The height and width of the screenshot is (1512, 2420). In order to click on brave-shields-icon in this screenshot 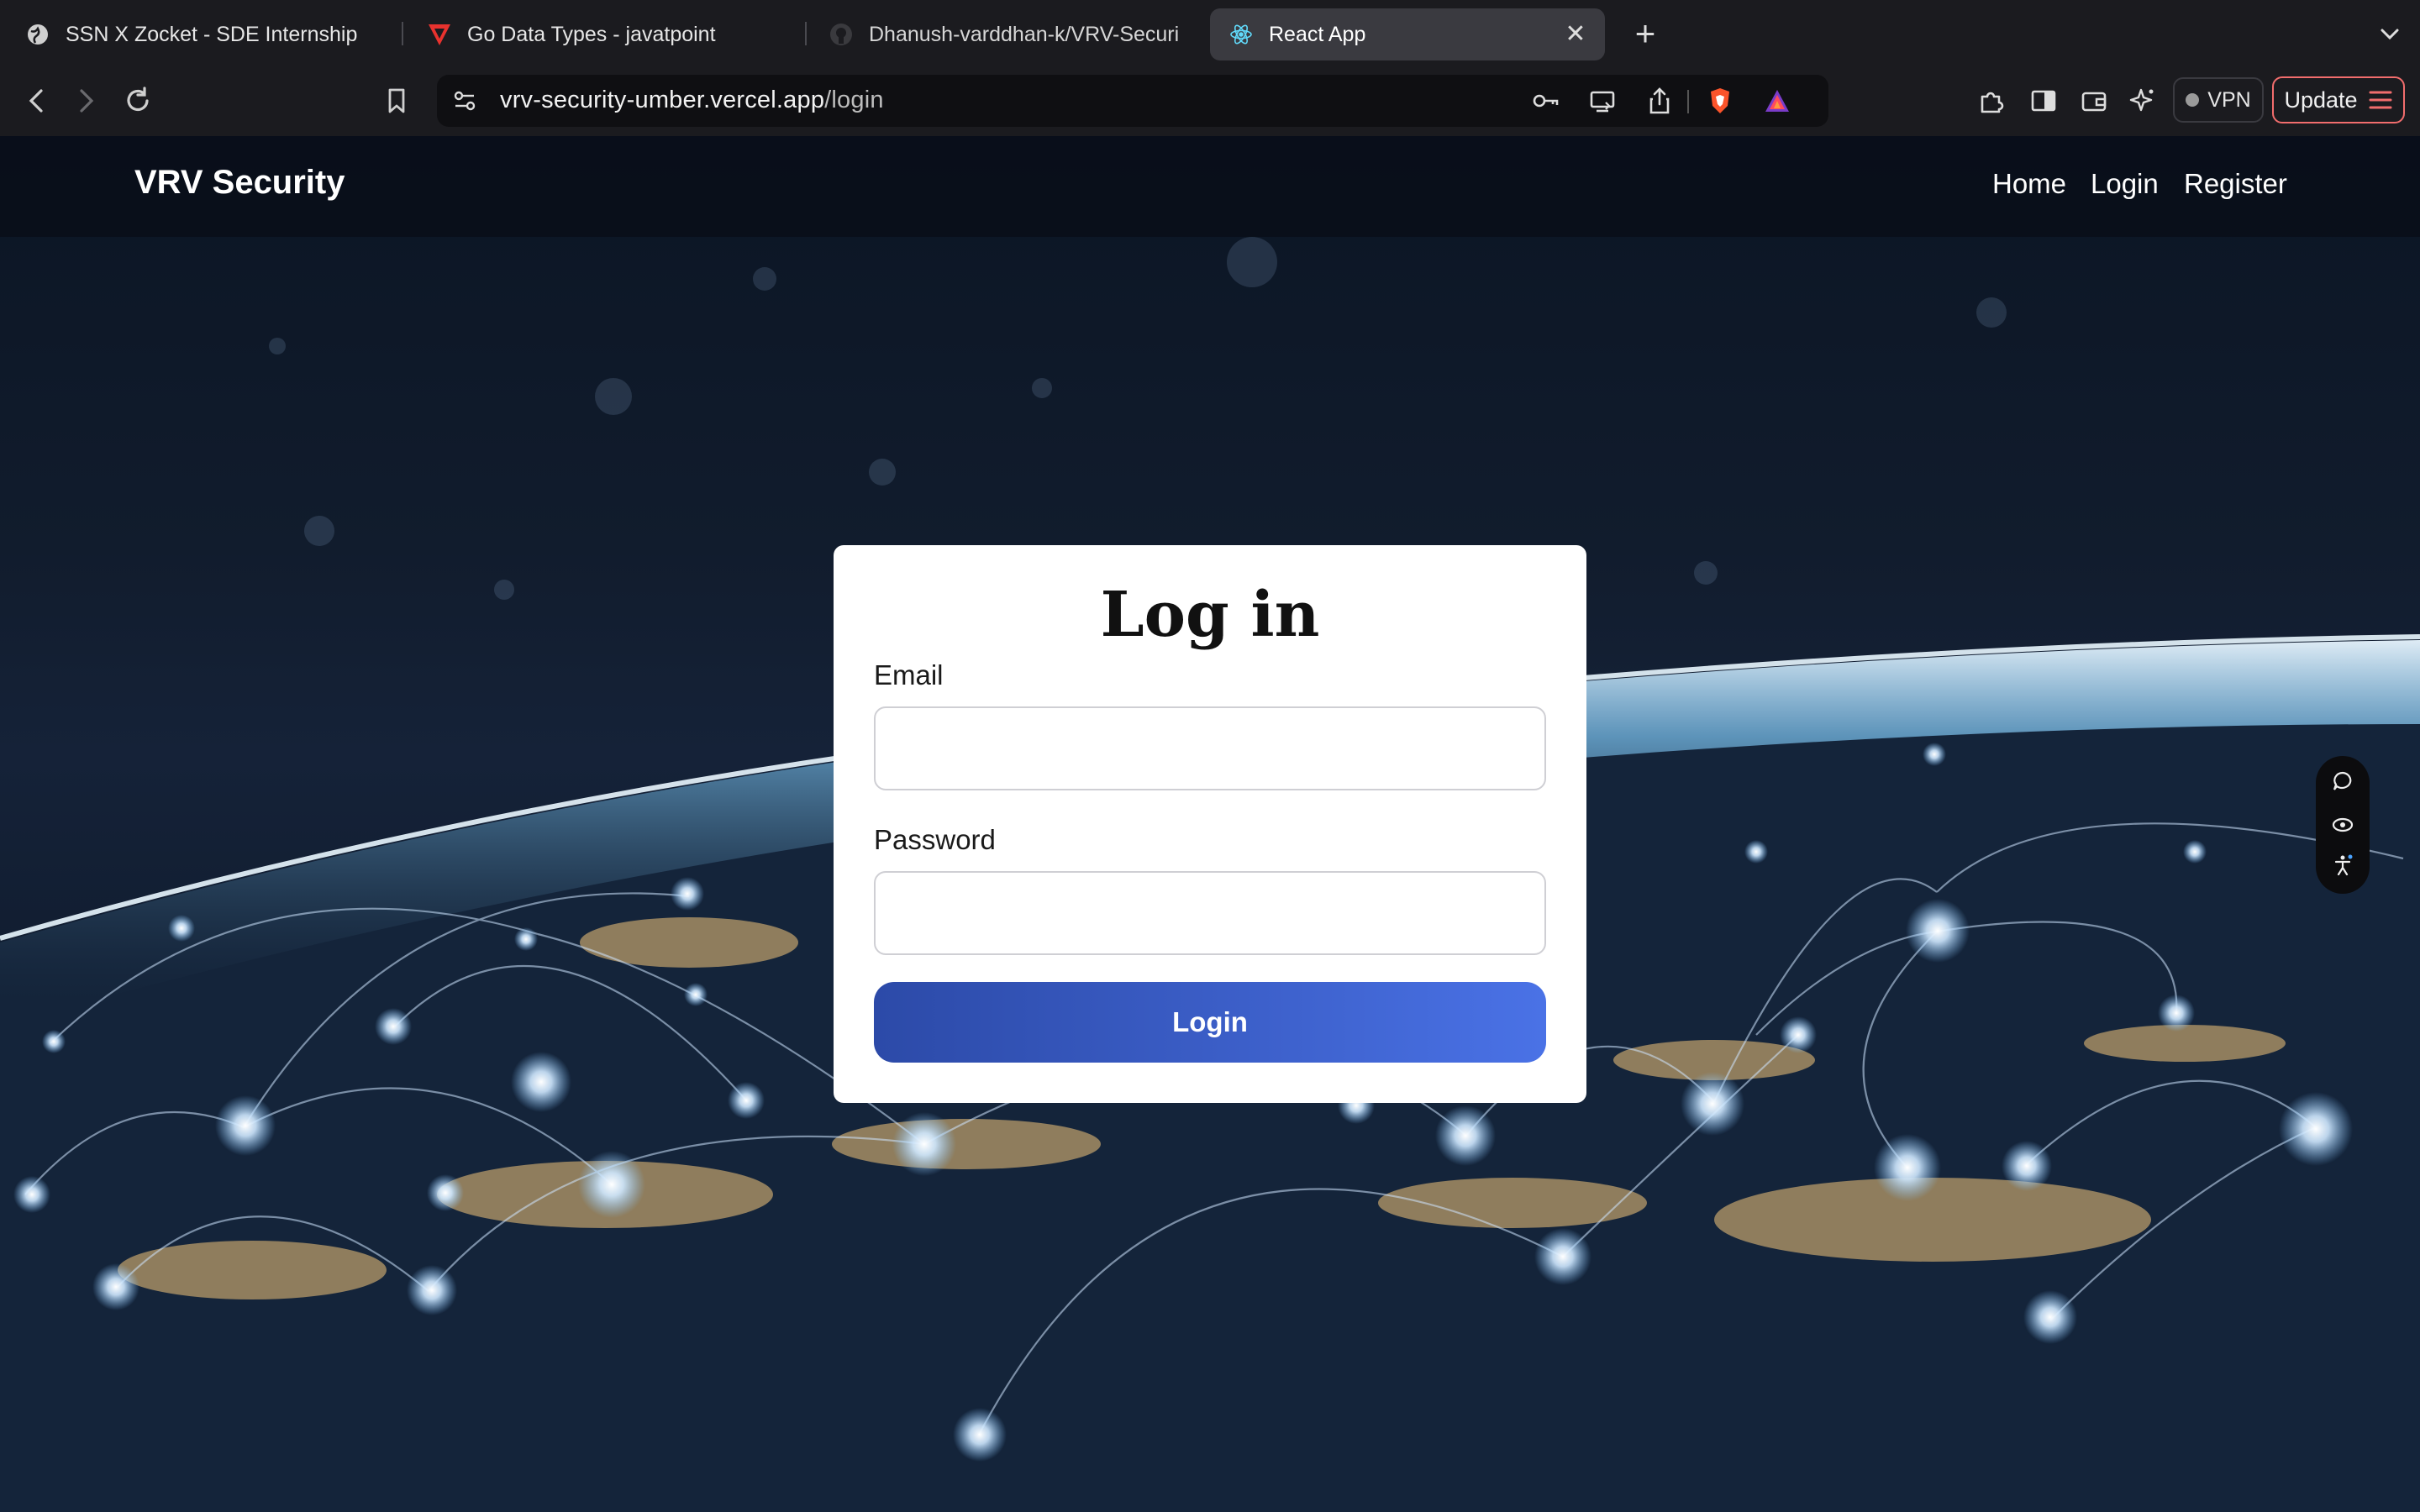, I will do `click(1720, 101)`.